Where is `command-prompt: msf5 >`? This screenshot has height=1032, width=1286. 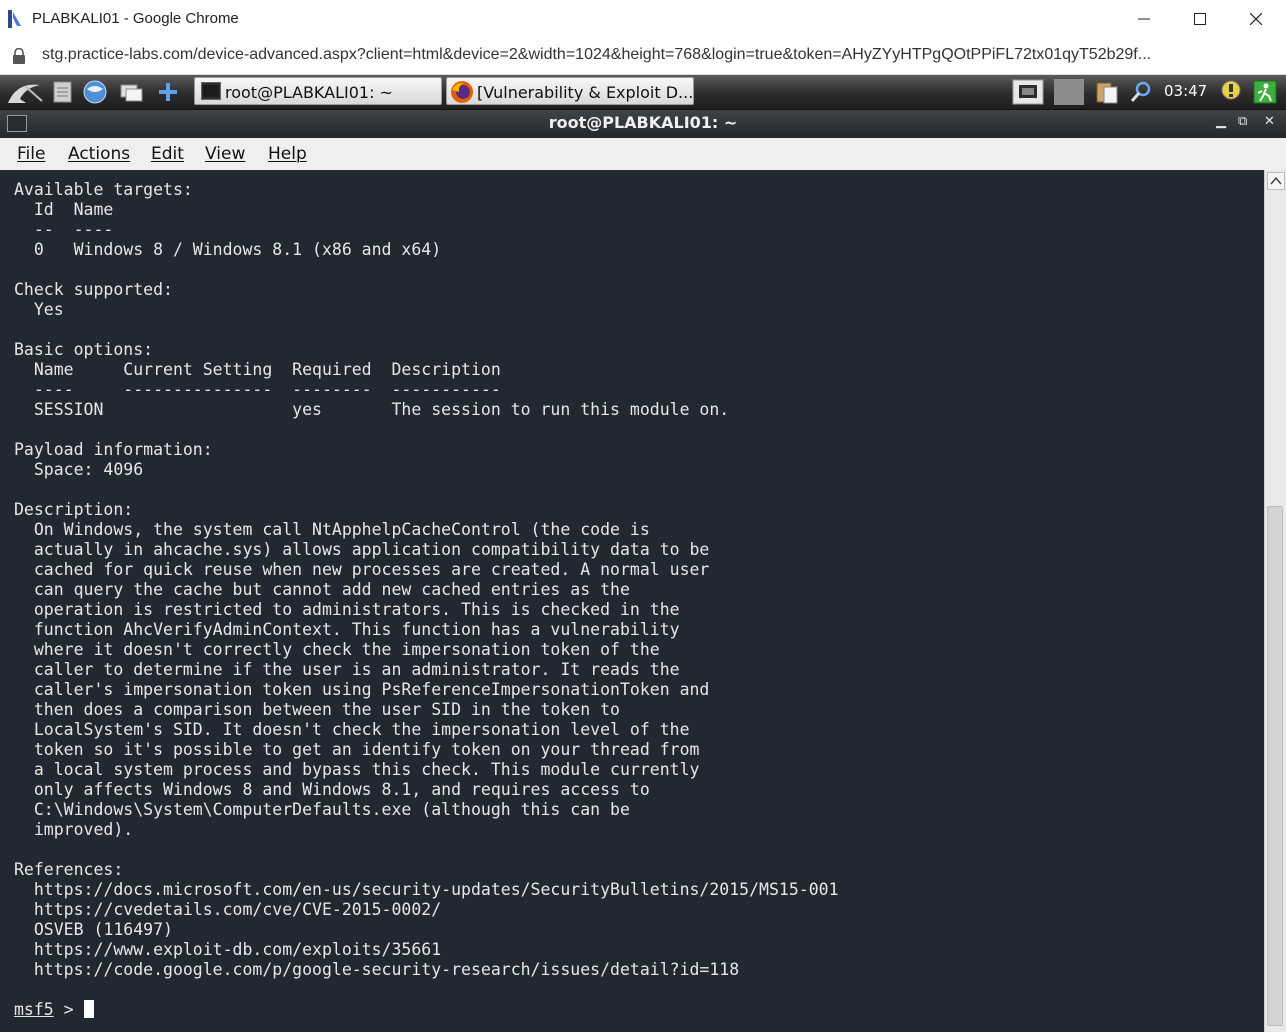 command-prompt: msf5 > is located at coordinates (54, 1010).